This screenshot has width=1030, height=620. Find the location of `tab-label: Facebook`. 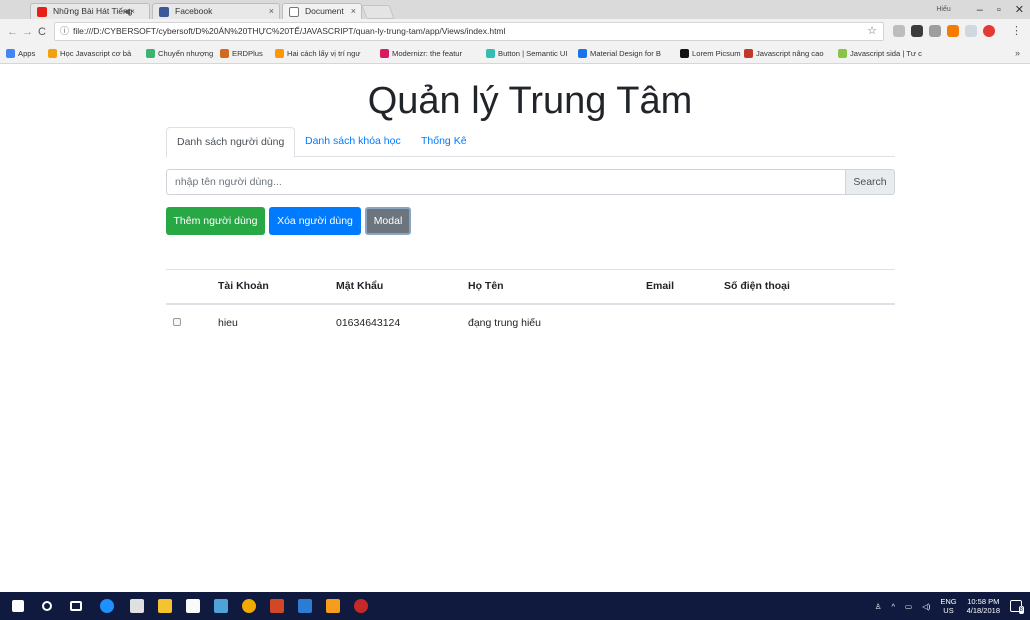

tab-label: Facebook is located at coordinates (194, 11).